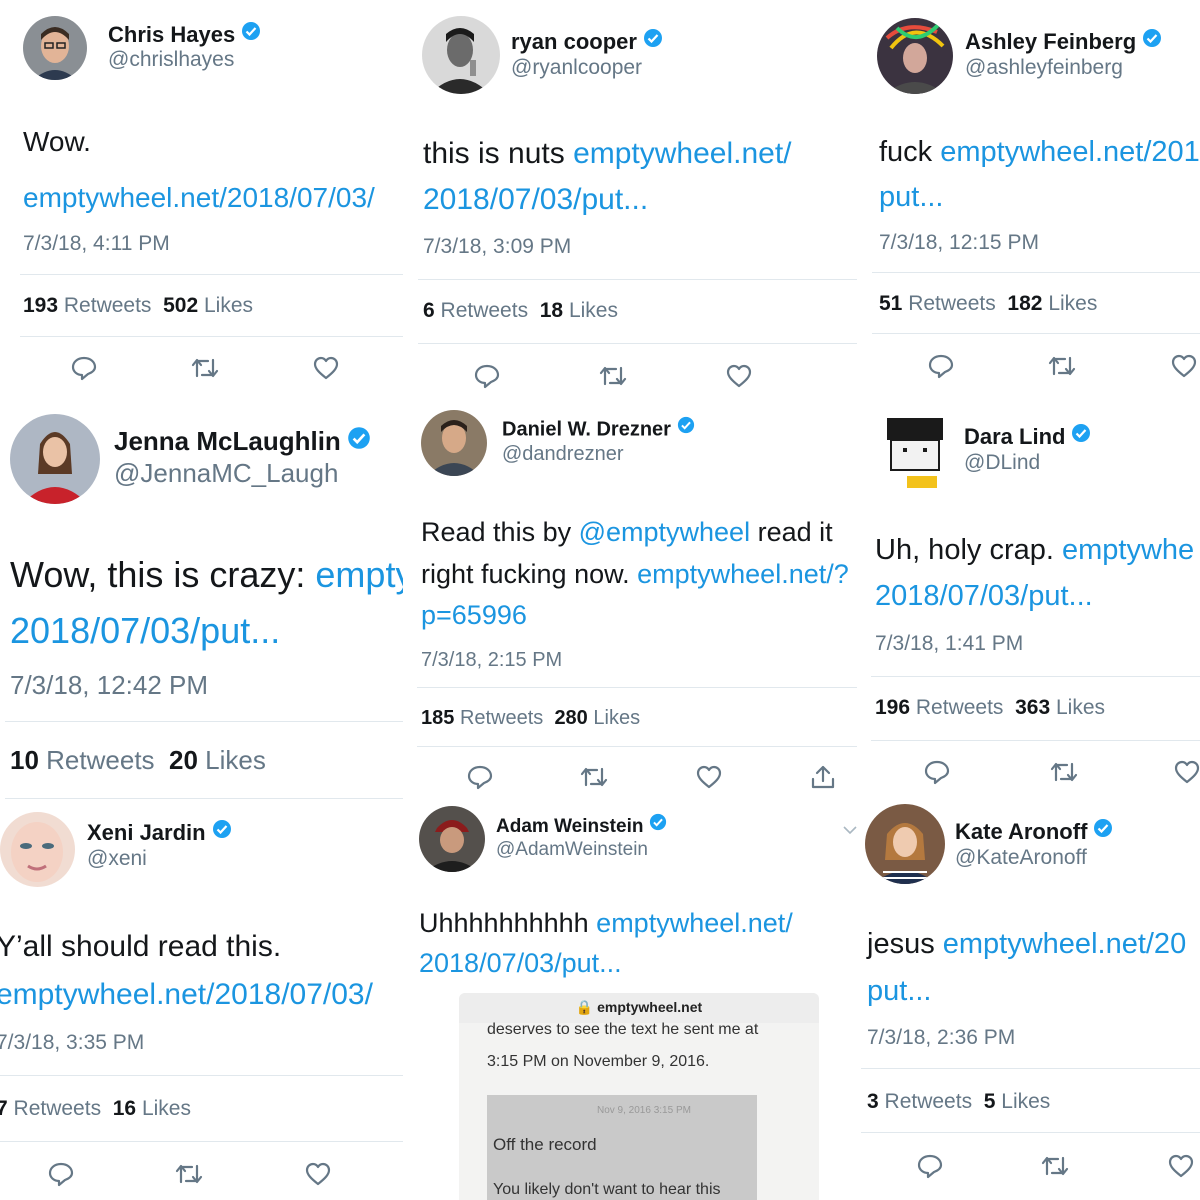 Image resolution: width=1200 pixels, height=1200 pixels. What do you see at coordinates (138, 760) in the screenshot?
I see `engagement-stats: 10 Retweets 20 Likes` at bounding box center [138, 760].